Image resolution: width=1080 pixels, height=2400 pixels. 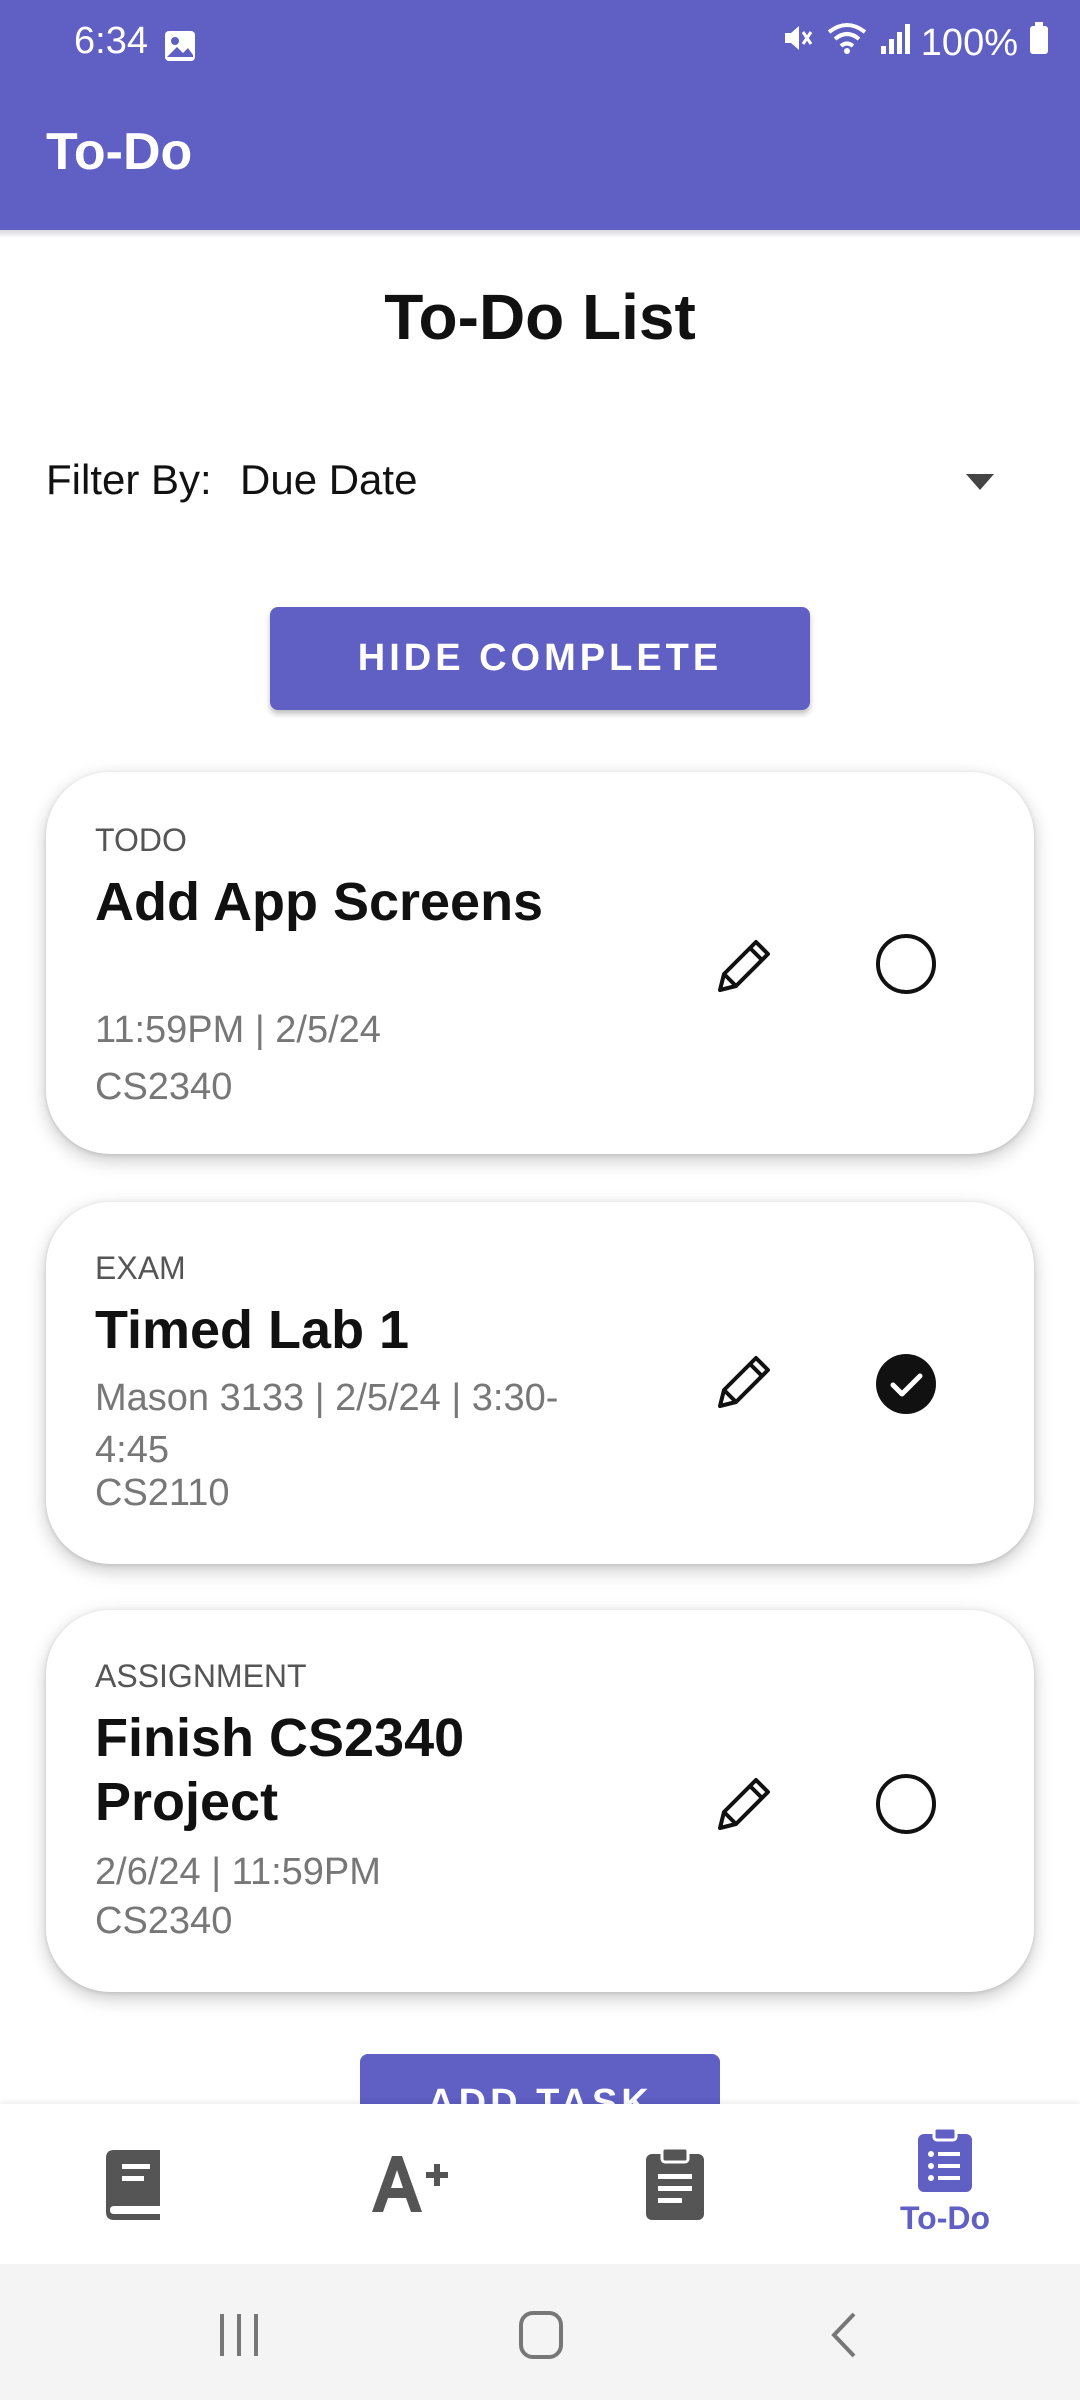 I want to click on nav-item-todo: To-Do, so click(x=945, y=2184).